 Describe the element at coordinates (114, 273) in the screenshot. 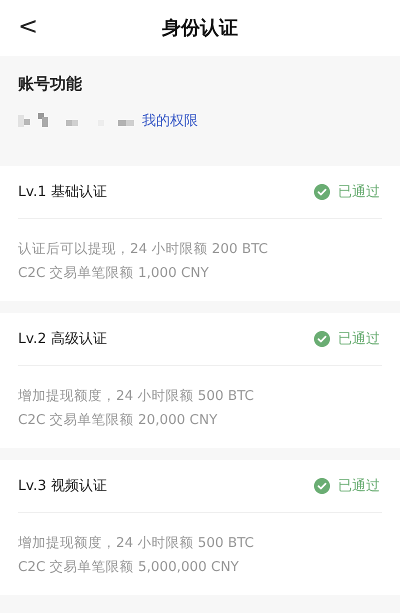

I see `limit-text: C2C 交易单笔限额 1,000 CNY` at that location.